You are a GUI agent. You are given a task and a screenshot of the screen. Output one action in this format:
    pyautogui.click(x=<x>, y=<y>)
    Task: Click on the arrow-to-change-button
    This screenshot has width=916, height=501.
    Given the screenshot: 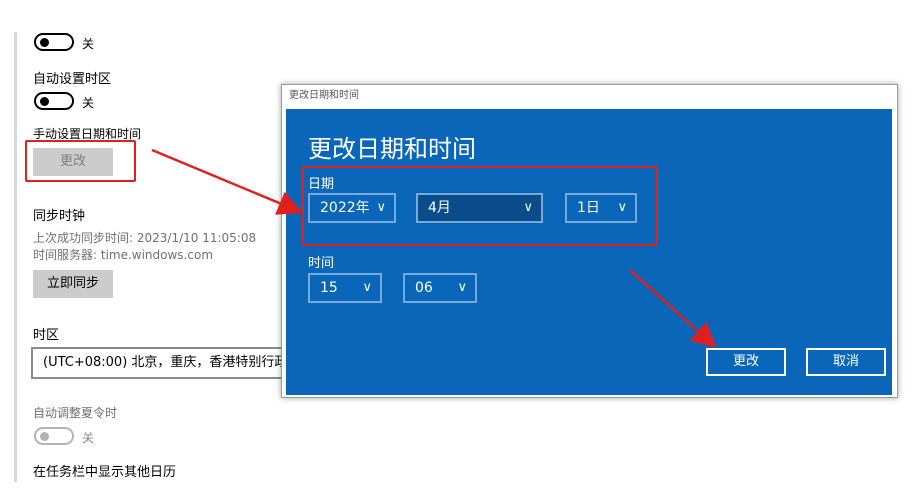 What is the action you would take?
    pyautogui.click(x=673, y=309)
    